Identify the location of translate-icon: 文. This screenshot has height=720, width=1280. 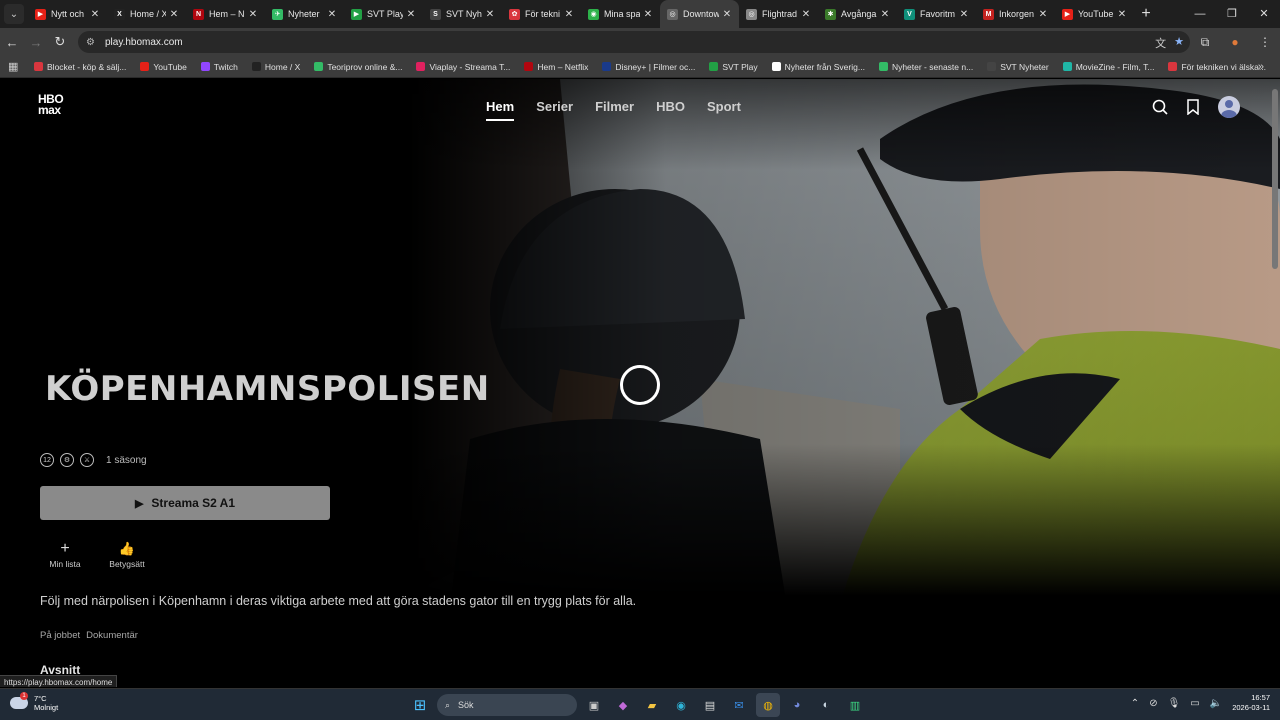
(1160, 43).